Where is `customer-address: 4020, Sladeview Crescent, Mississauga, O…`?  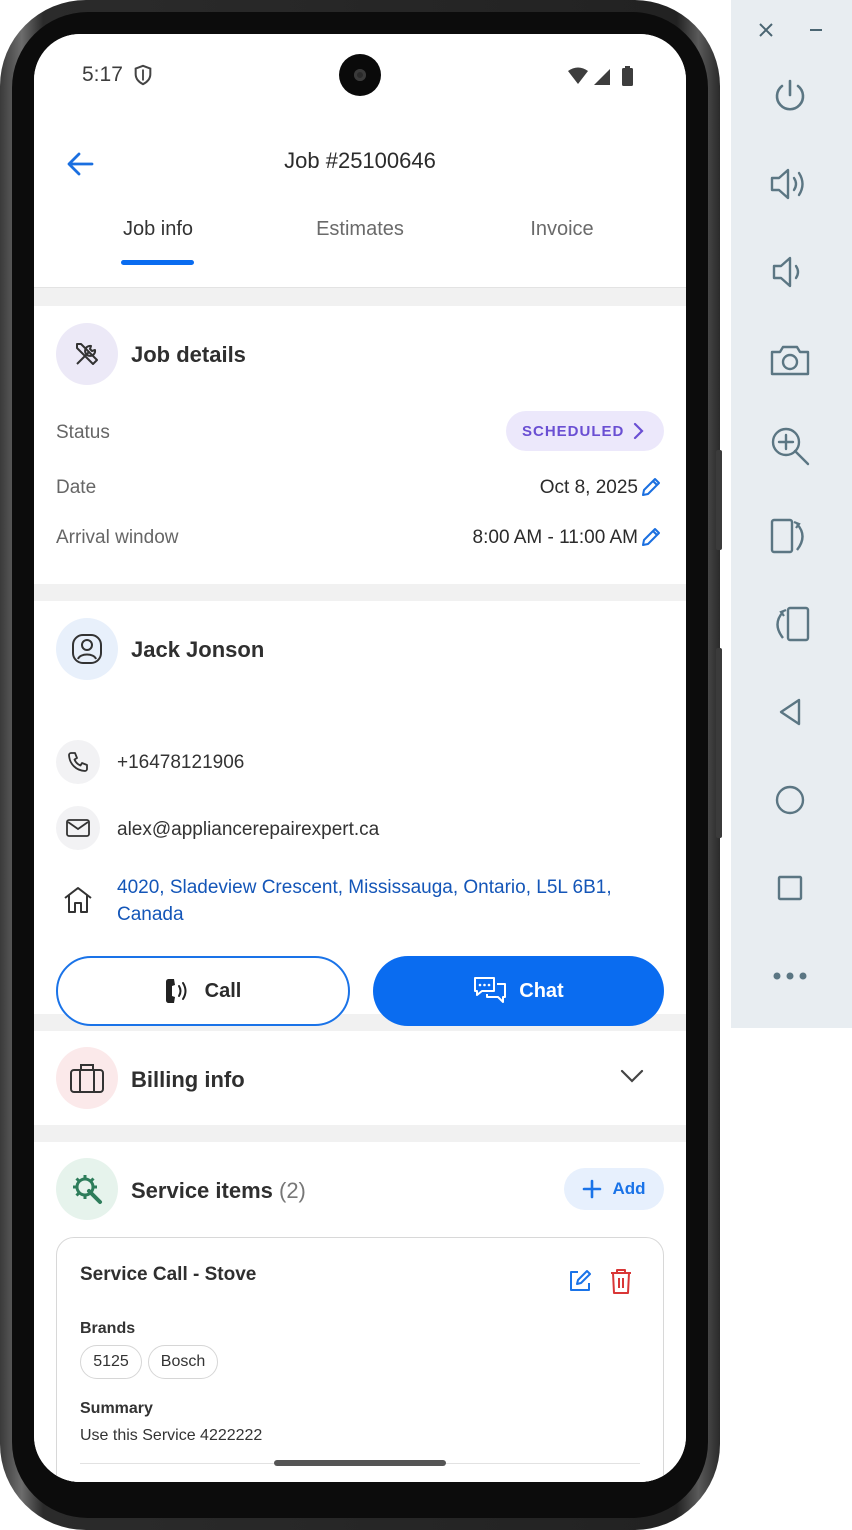 customer-address: 4020, Sladeview Crescent, Mississauga, O… is located at coordinates (387, 901).